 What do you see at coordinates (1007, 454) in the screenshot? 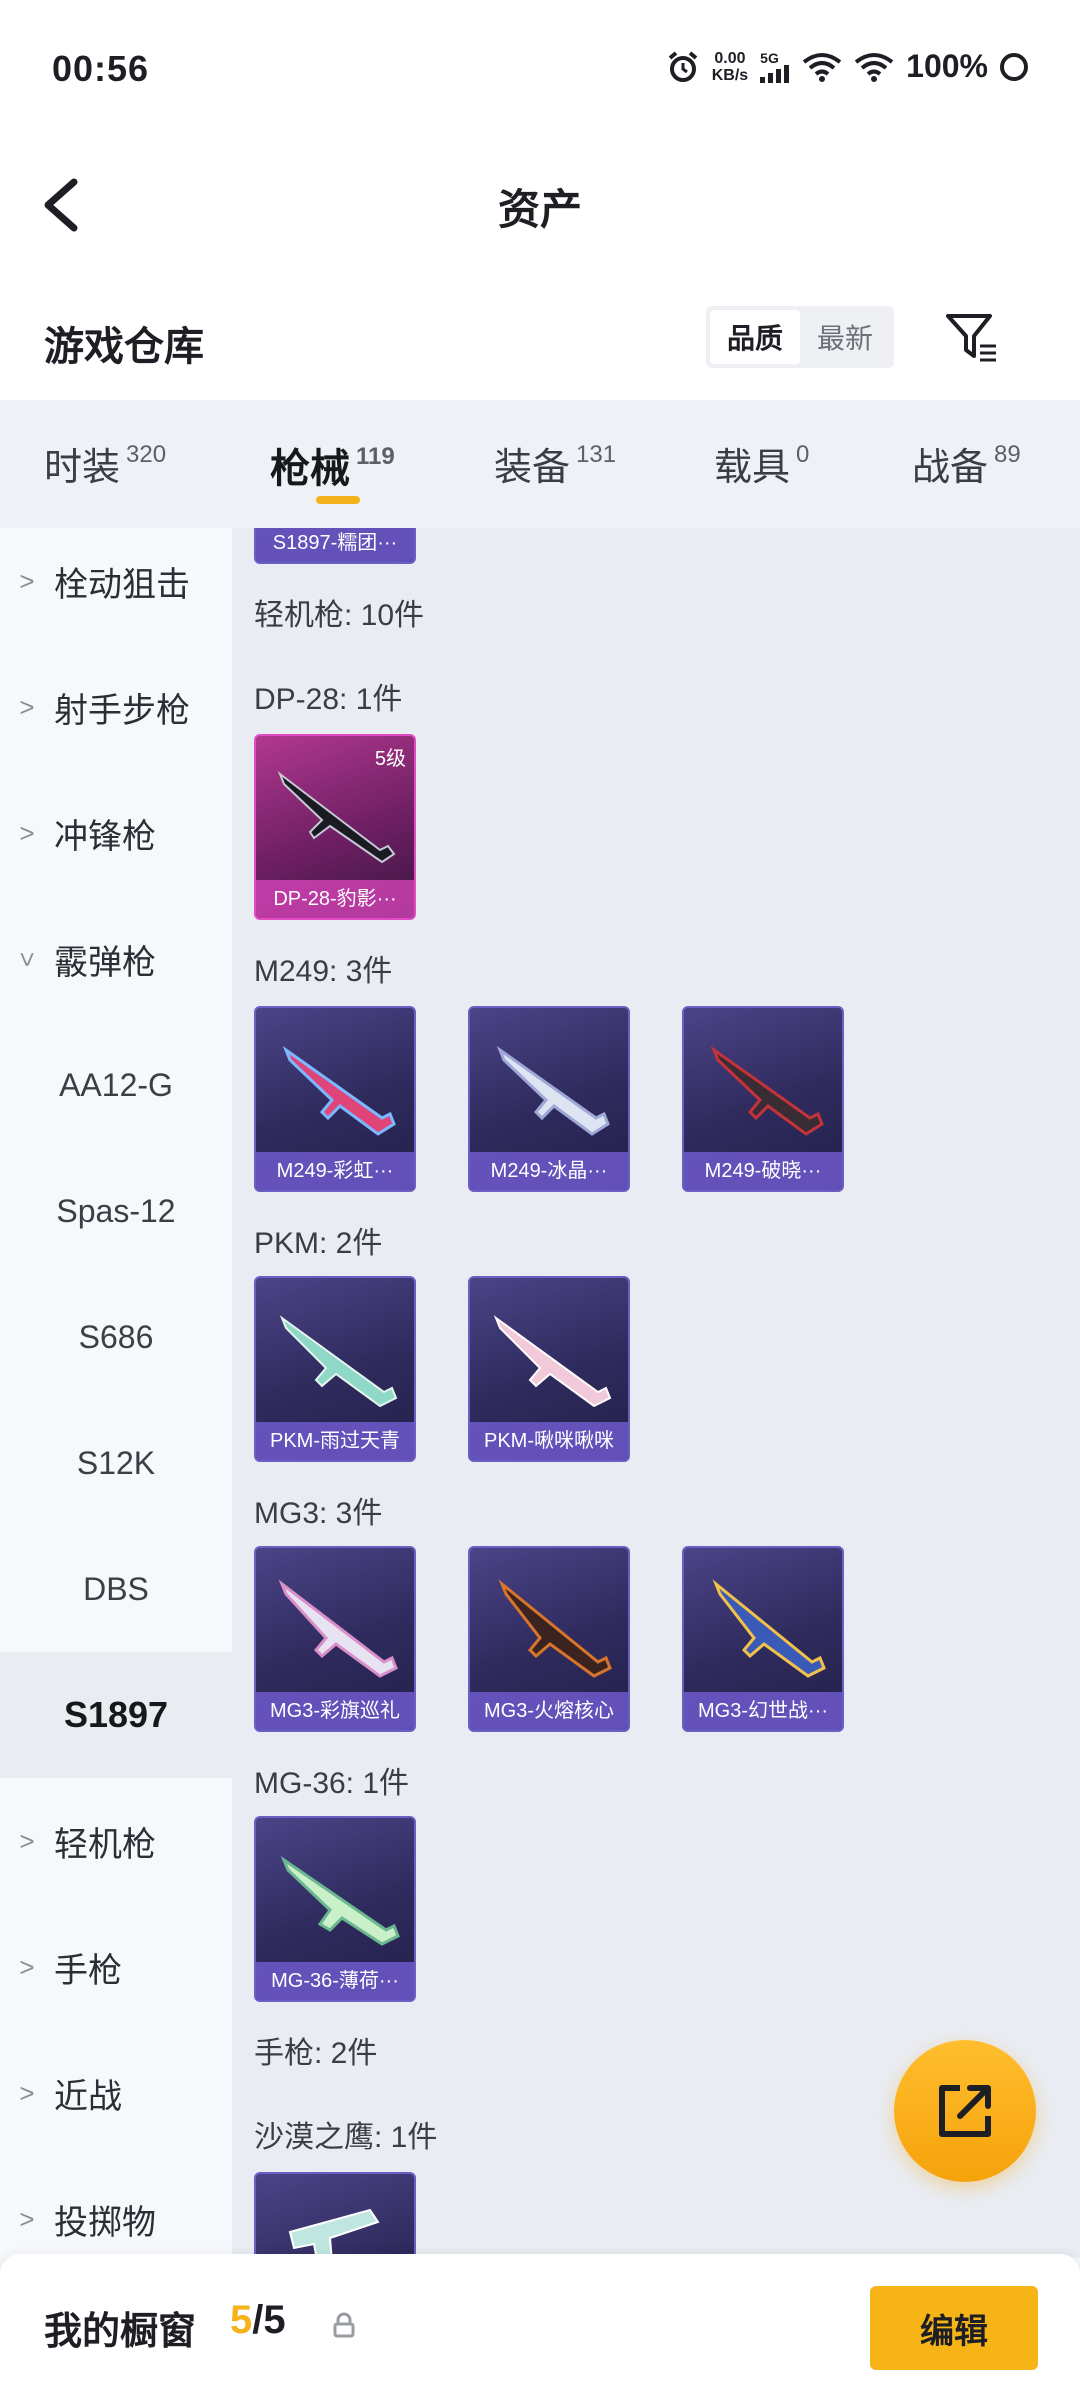
I see `tab-count: 89` at bounding box center [1007, 454].